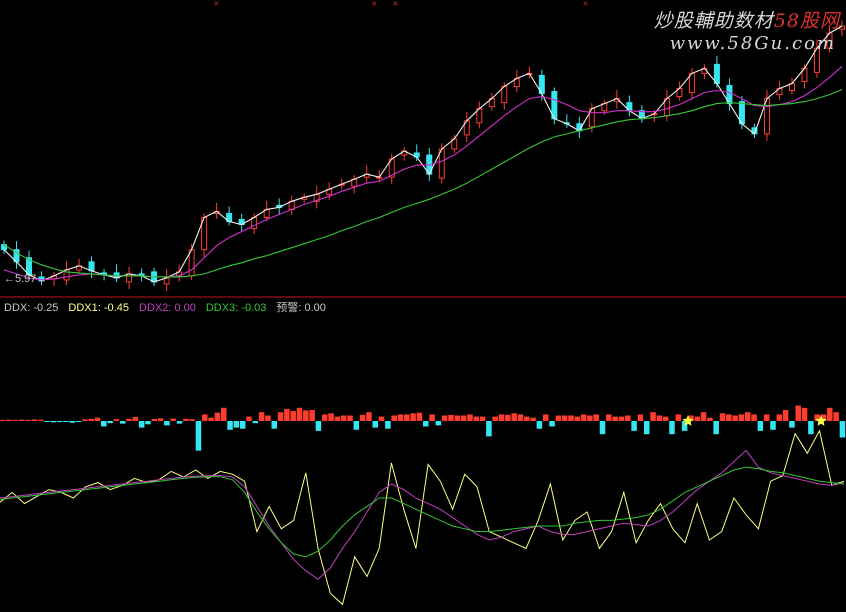 Image resolution: width=846 pixels, height=612 pixels. What do you see at coordinates (98, 308) in the screenshot?
I see `legend-item: DDX1: -0.45` at bounding box center [98, 308].